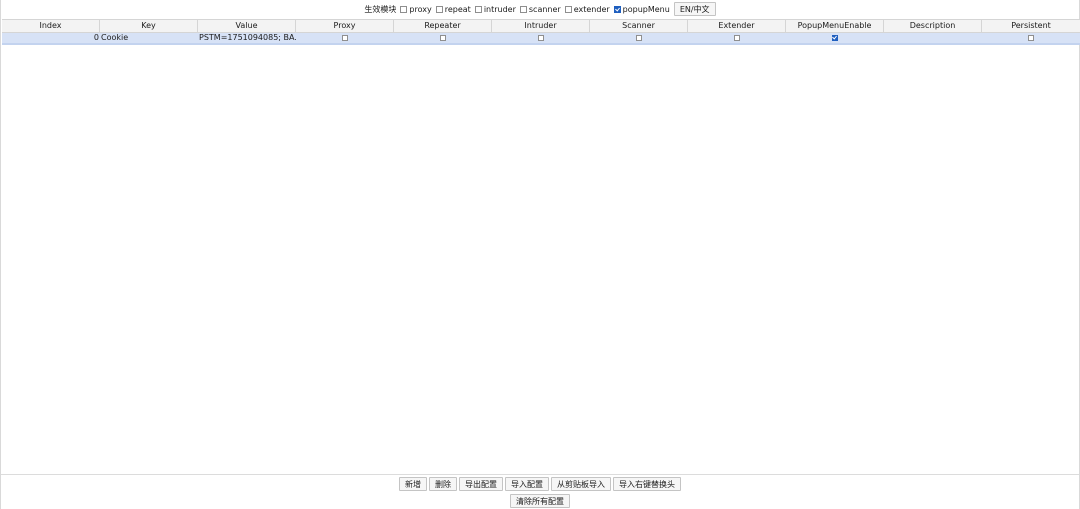 The width and height of the screenshot is (1080, 509). What do you see at coordinates (149, 38) in the screenshot?
I see `cell-key: Cookie` at bounding box center [149, 38].